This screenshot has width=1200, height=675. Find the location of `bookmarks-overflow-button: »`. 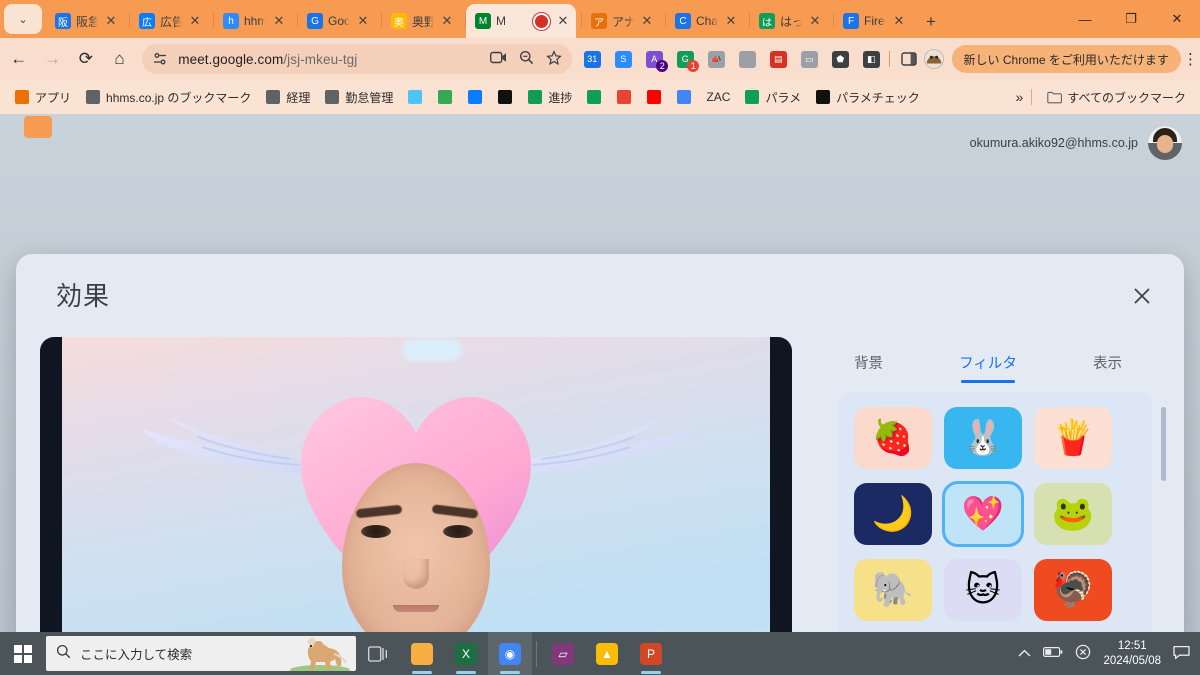

bookmarks-overflow-button: » is located at coordinates (1020, 97).